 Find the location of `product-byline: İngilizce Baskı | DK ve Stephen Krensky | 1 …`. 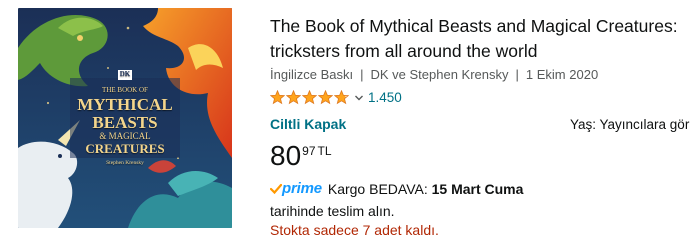

product-byline: İngilizce Baskı | DK ve Stephen Krensky | 1 … is located at coordinates (434, 74).